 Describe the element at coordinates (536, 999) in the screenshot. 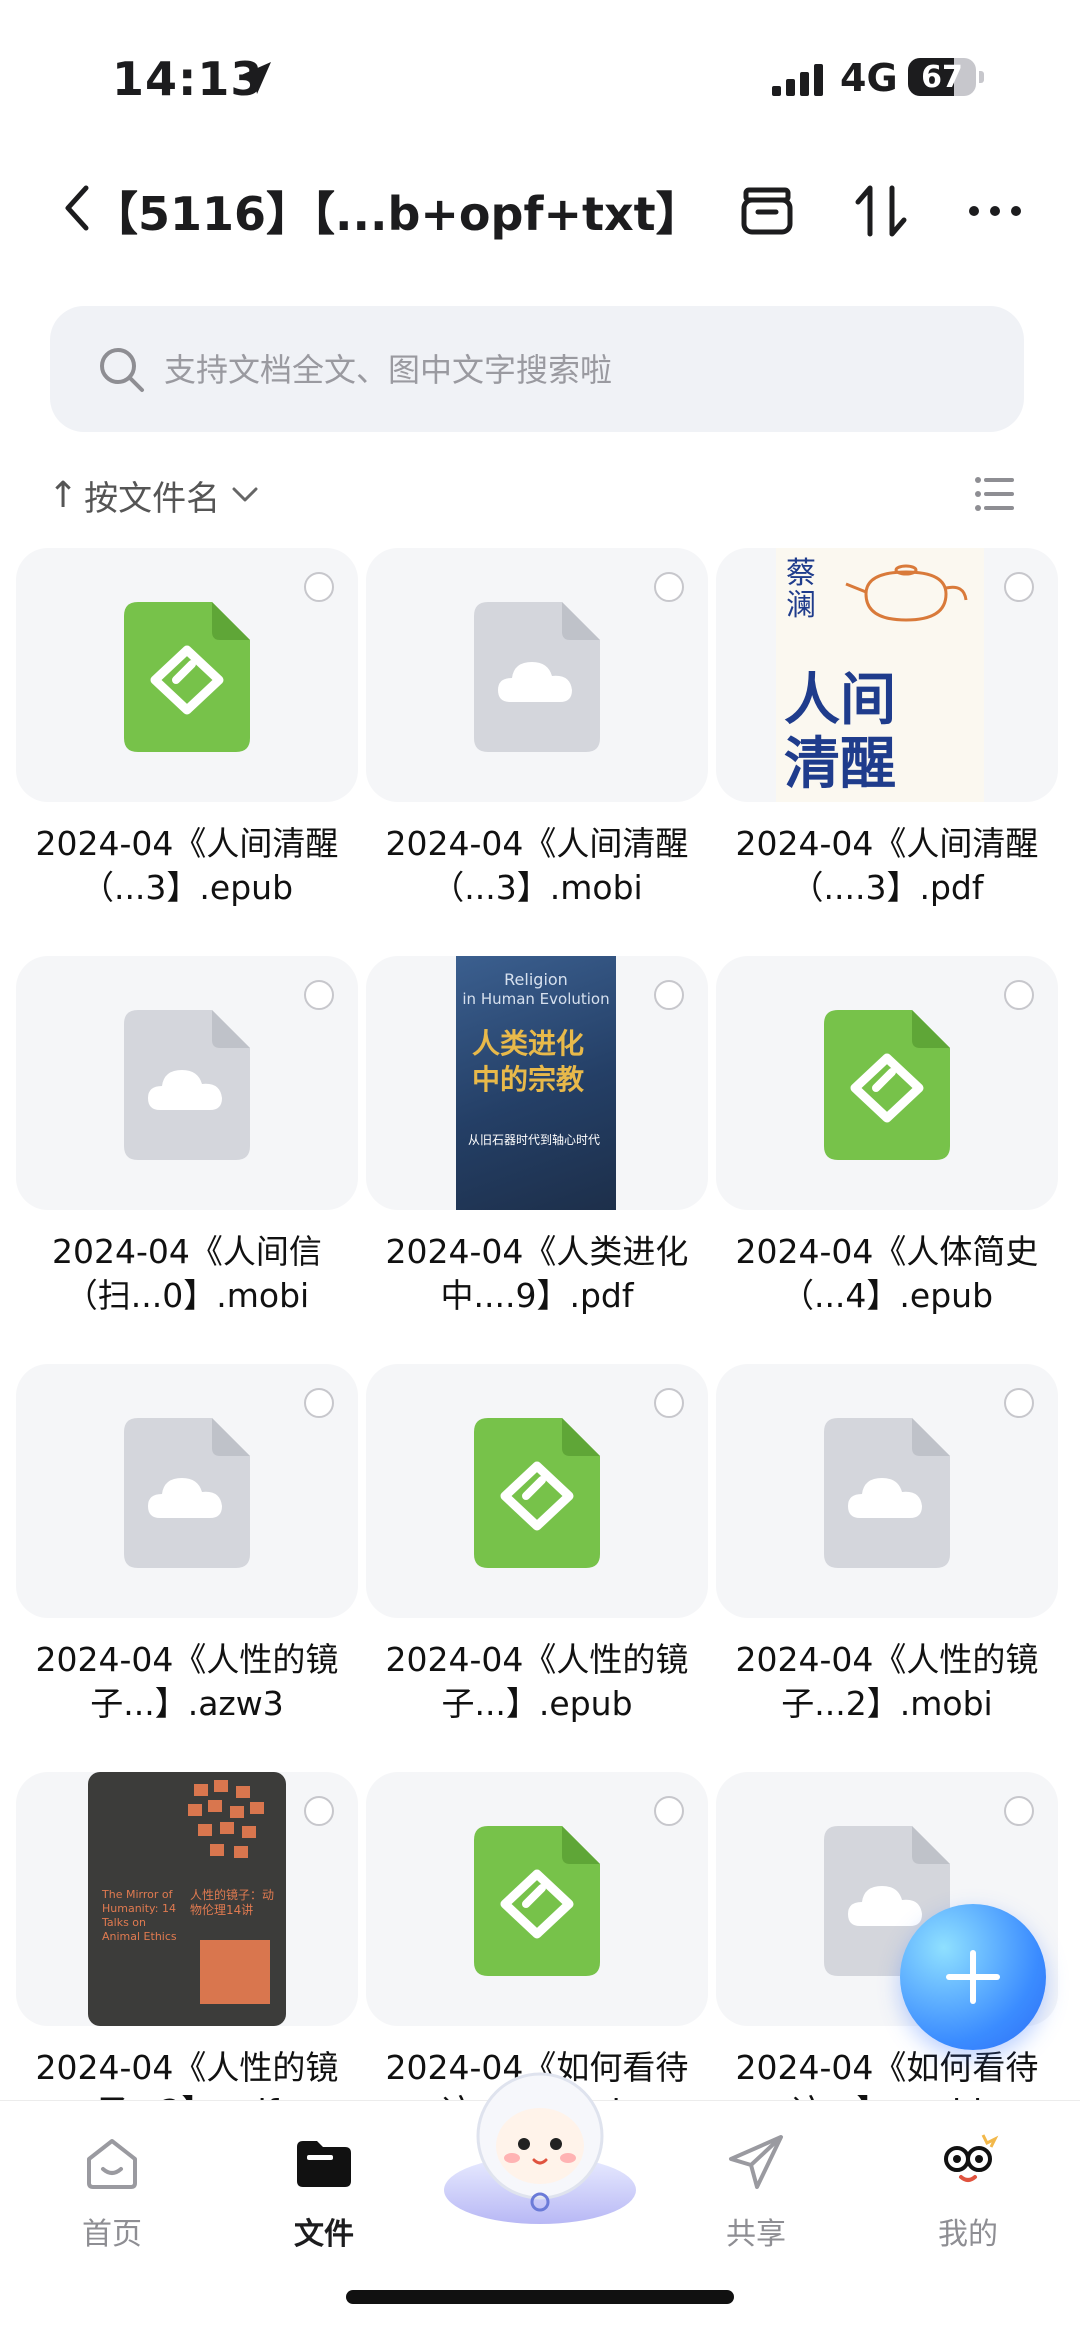

I see `cover-title-en-2: in Human Evolution` at that location.